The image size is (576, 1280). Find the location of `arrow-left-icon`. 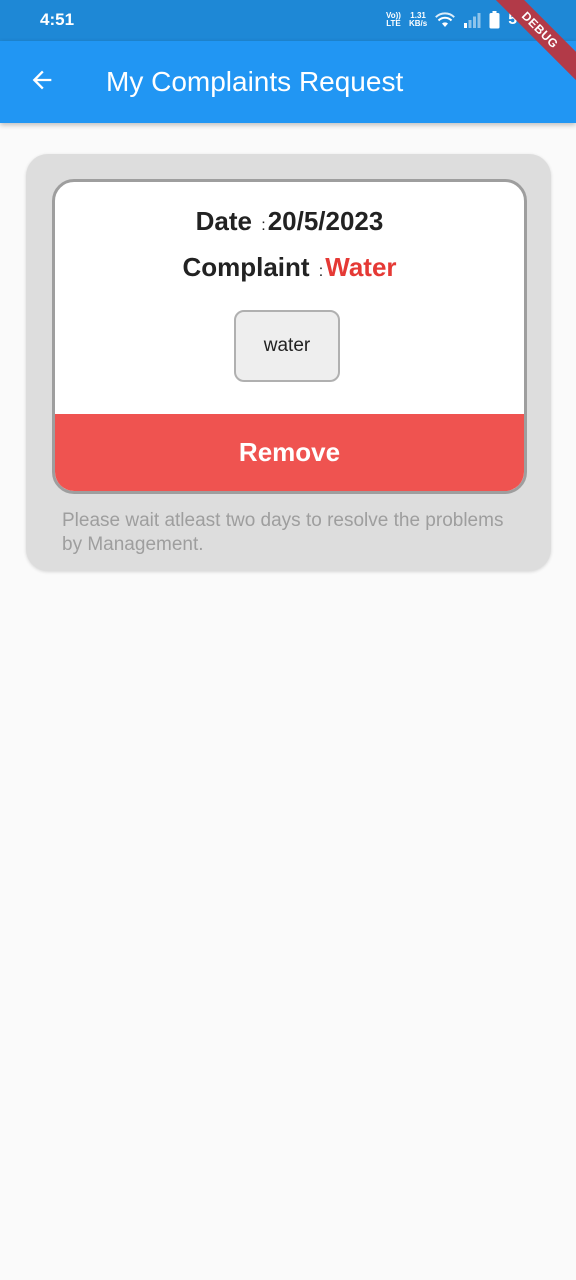

arrow-left-icon is located at coordinates (42, 82).